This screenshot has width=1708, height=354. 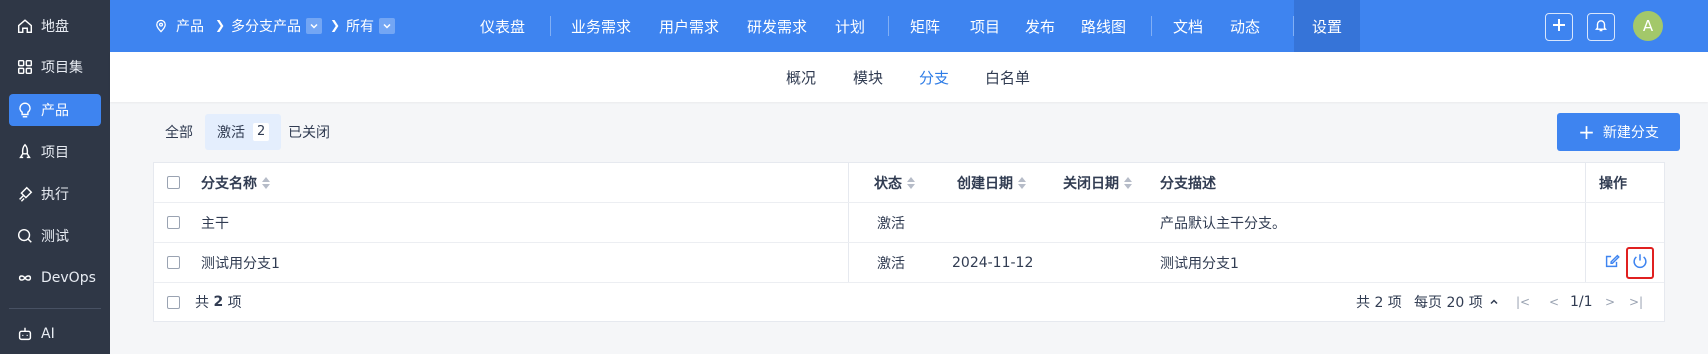 I want to click on sidebar-item-program: 项目集, so click(x=55, y=67).